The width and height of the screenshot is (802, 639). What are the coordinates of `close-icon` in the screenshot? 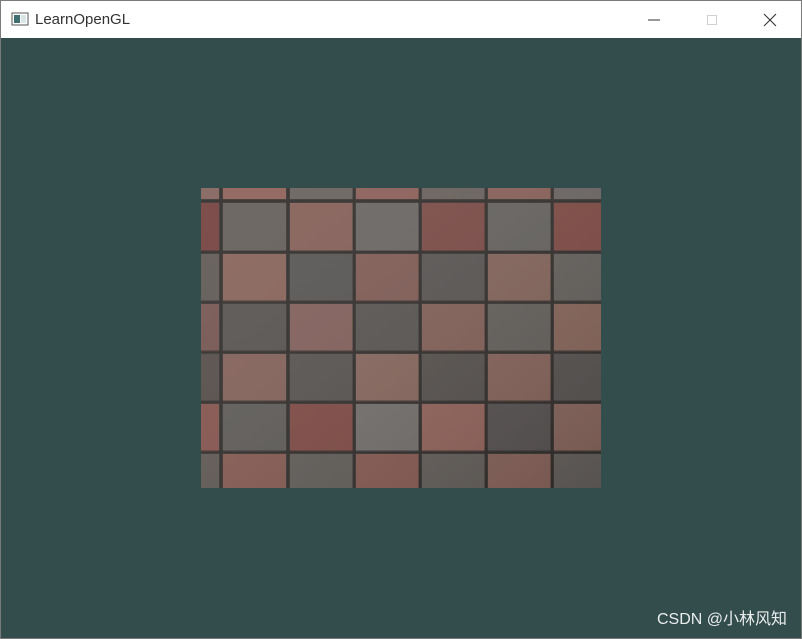 It's located at (770, 20).